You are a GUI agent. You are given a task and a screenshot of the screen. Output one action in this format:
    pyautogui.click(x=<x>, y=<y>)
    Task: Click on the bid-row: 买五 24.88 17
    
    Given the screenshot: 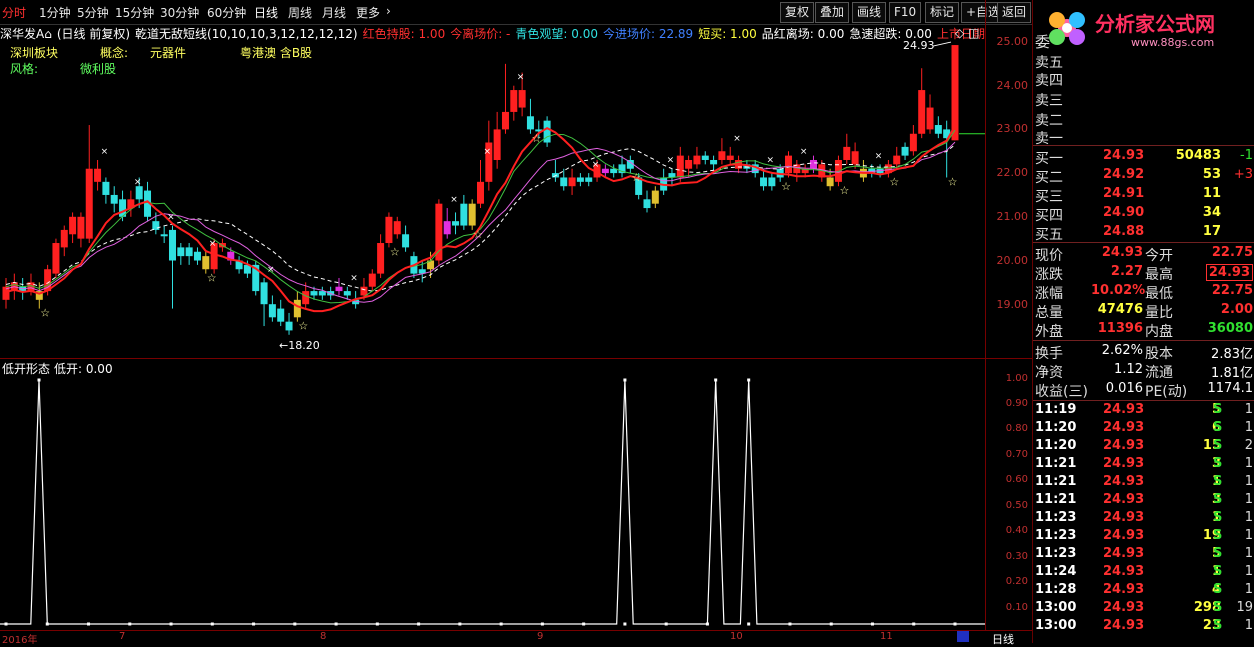 What is the action you would take?
    pyautogui.click(x=1143, y=233)
    